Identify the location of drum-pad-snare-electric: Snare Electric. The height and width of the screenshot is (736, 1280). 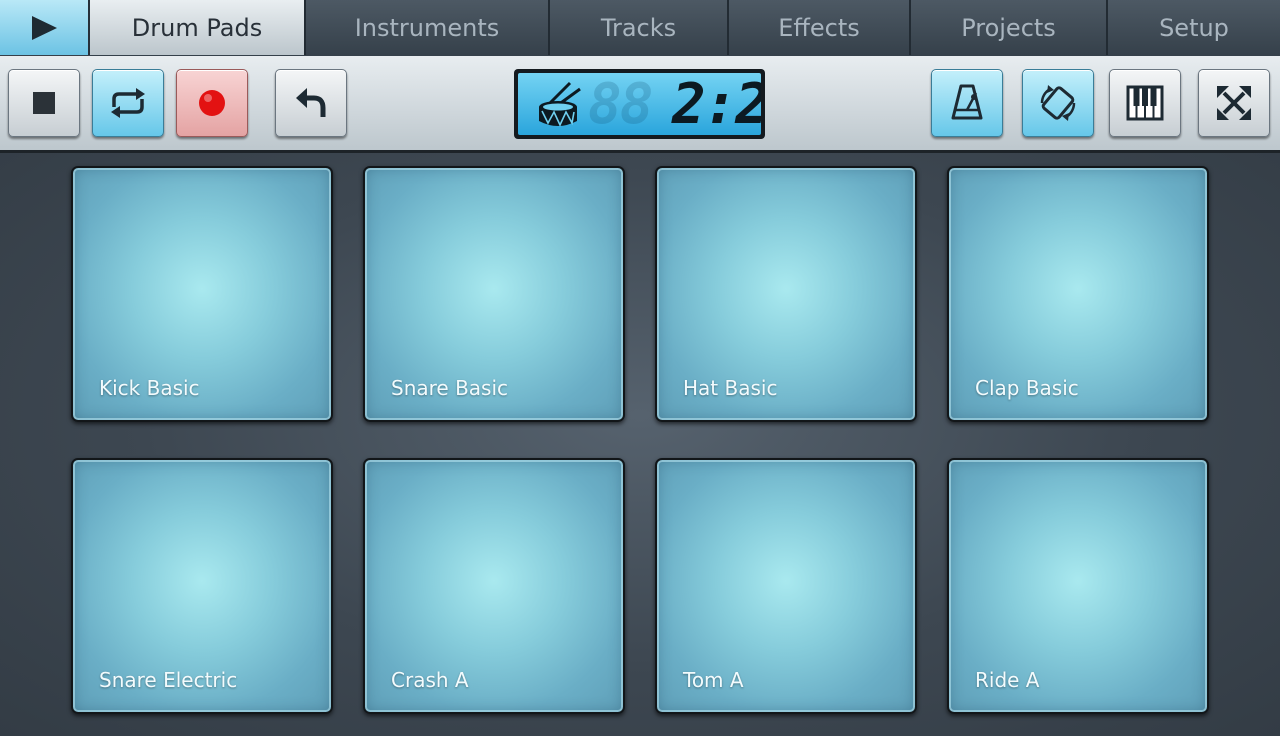
(202, 586).